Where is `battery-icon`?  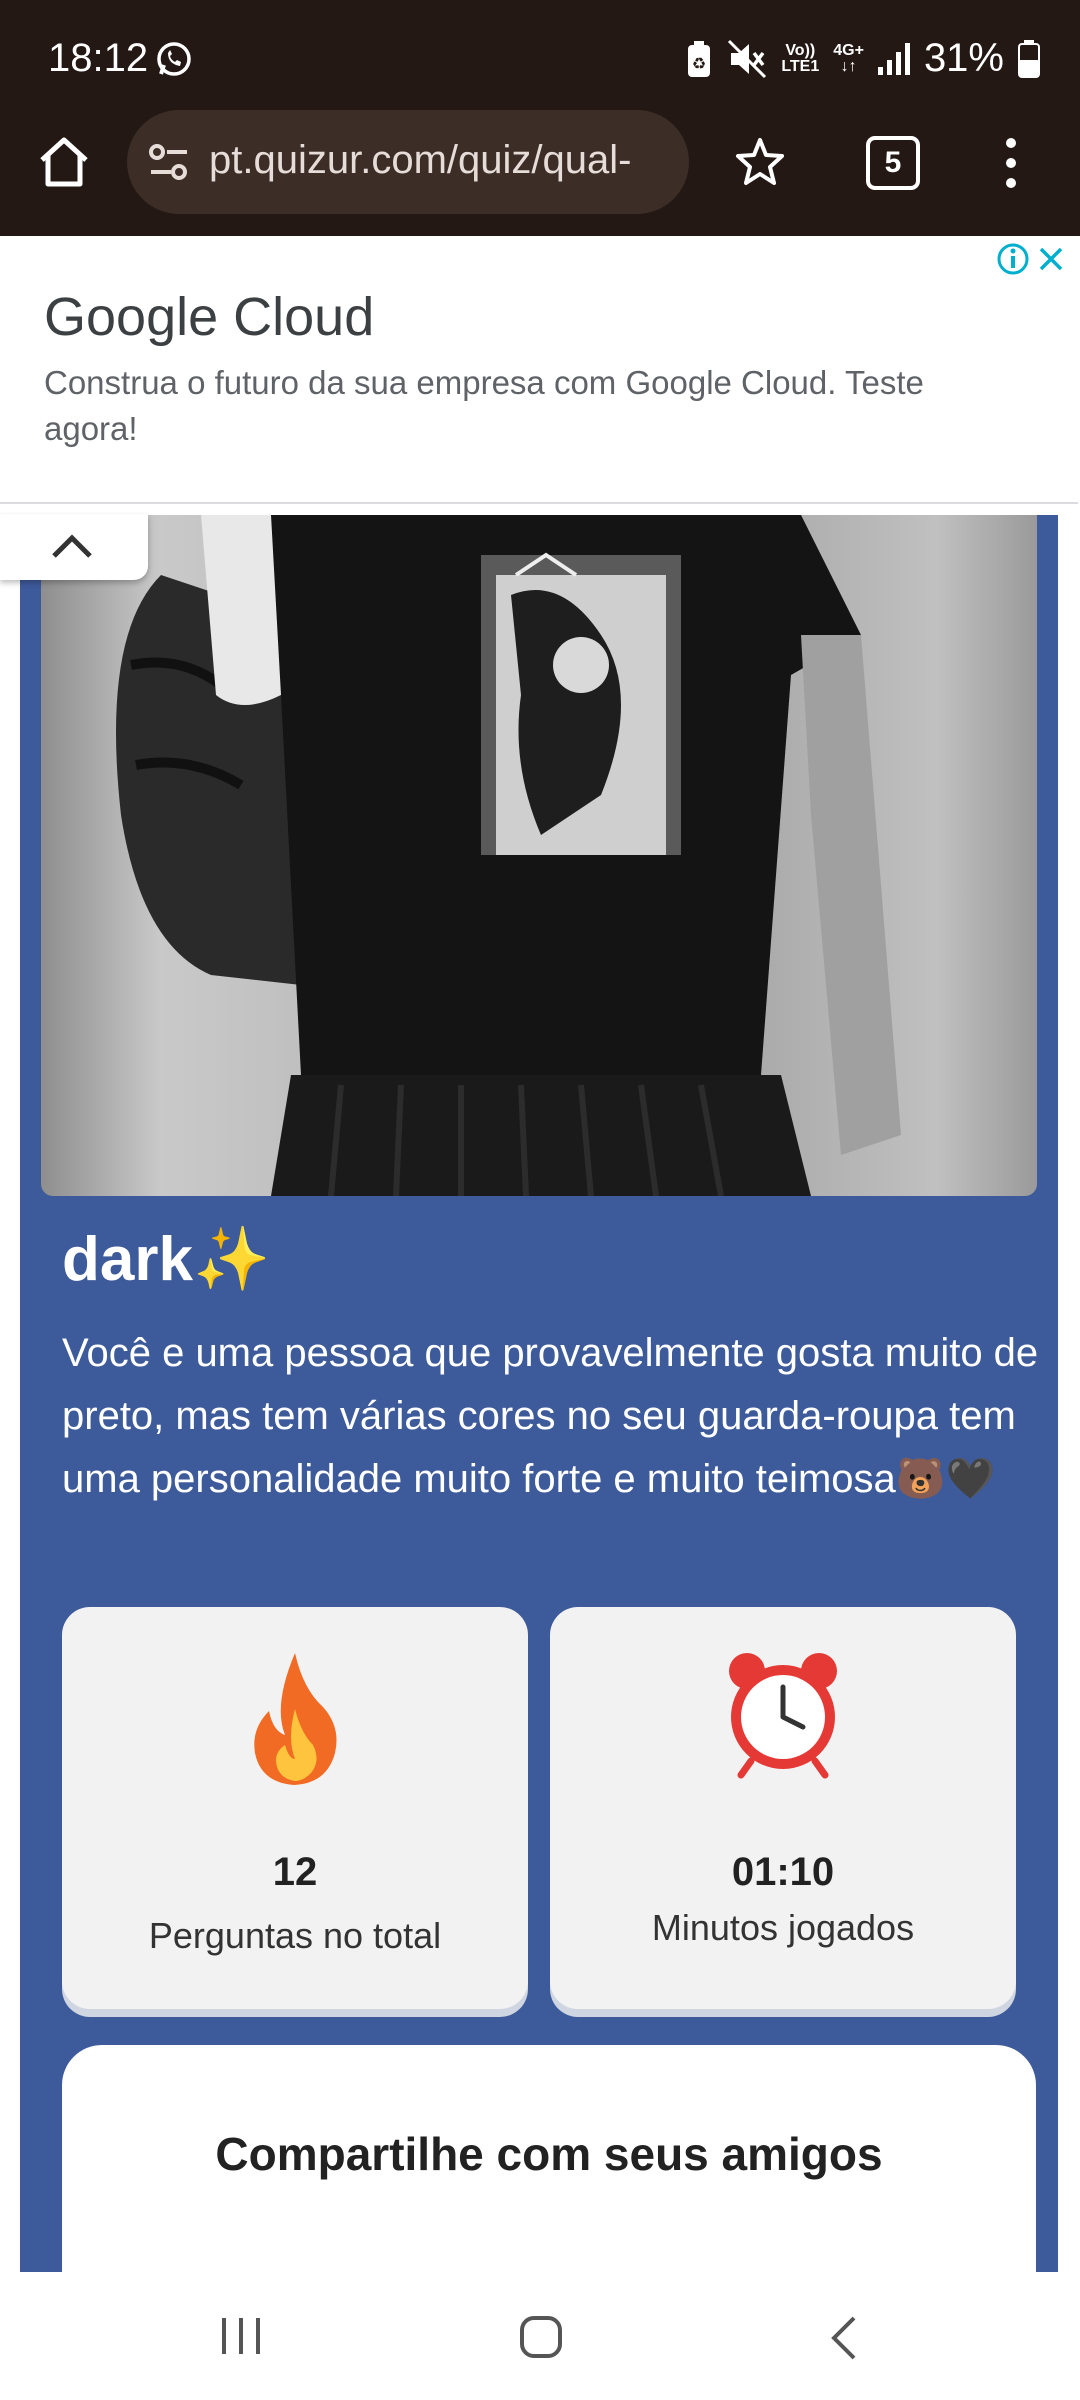
battery-icon is located at coordinates (1029, 58).